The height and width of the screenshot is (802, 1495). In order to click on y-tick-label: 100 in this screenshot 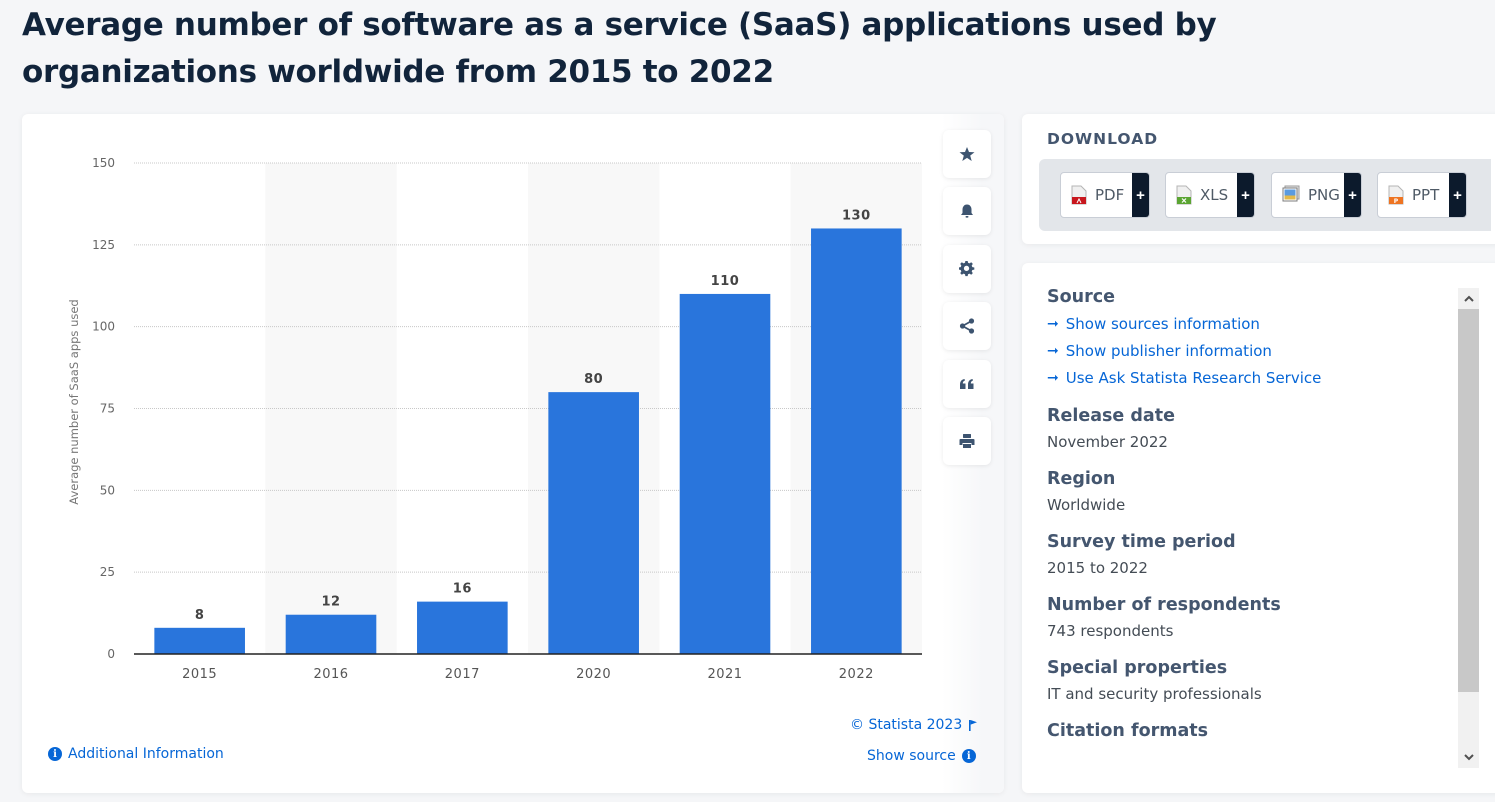, I will do `click(103, 327)`.